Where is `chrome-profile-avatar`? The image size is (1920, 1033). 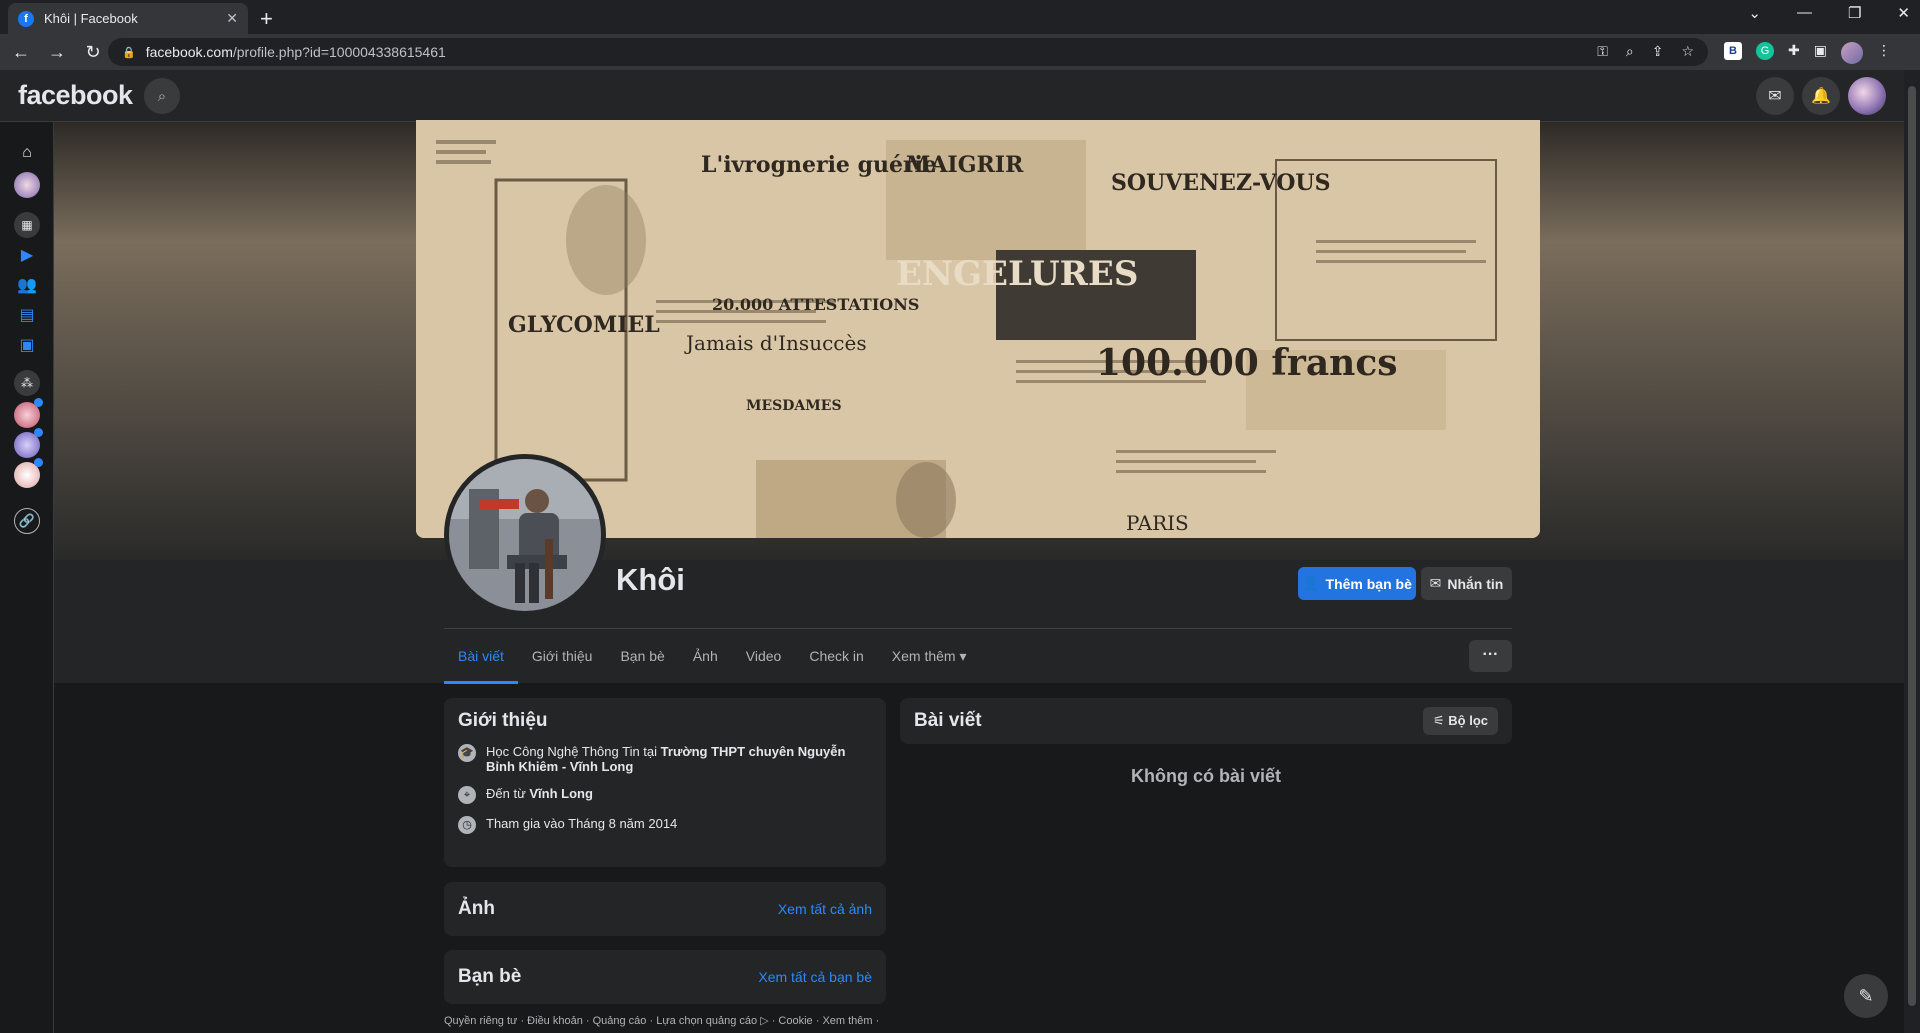 chrome-profile-avatar is located at coordinates (1851, 53).